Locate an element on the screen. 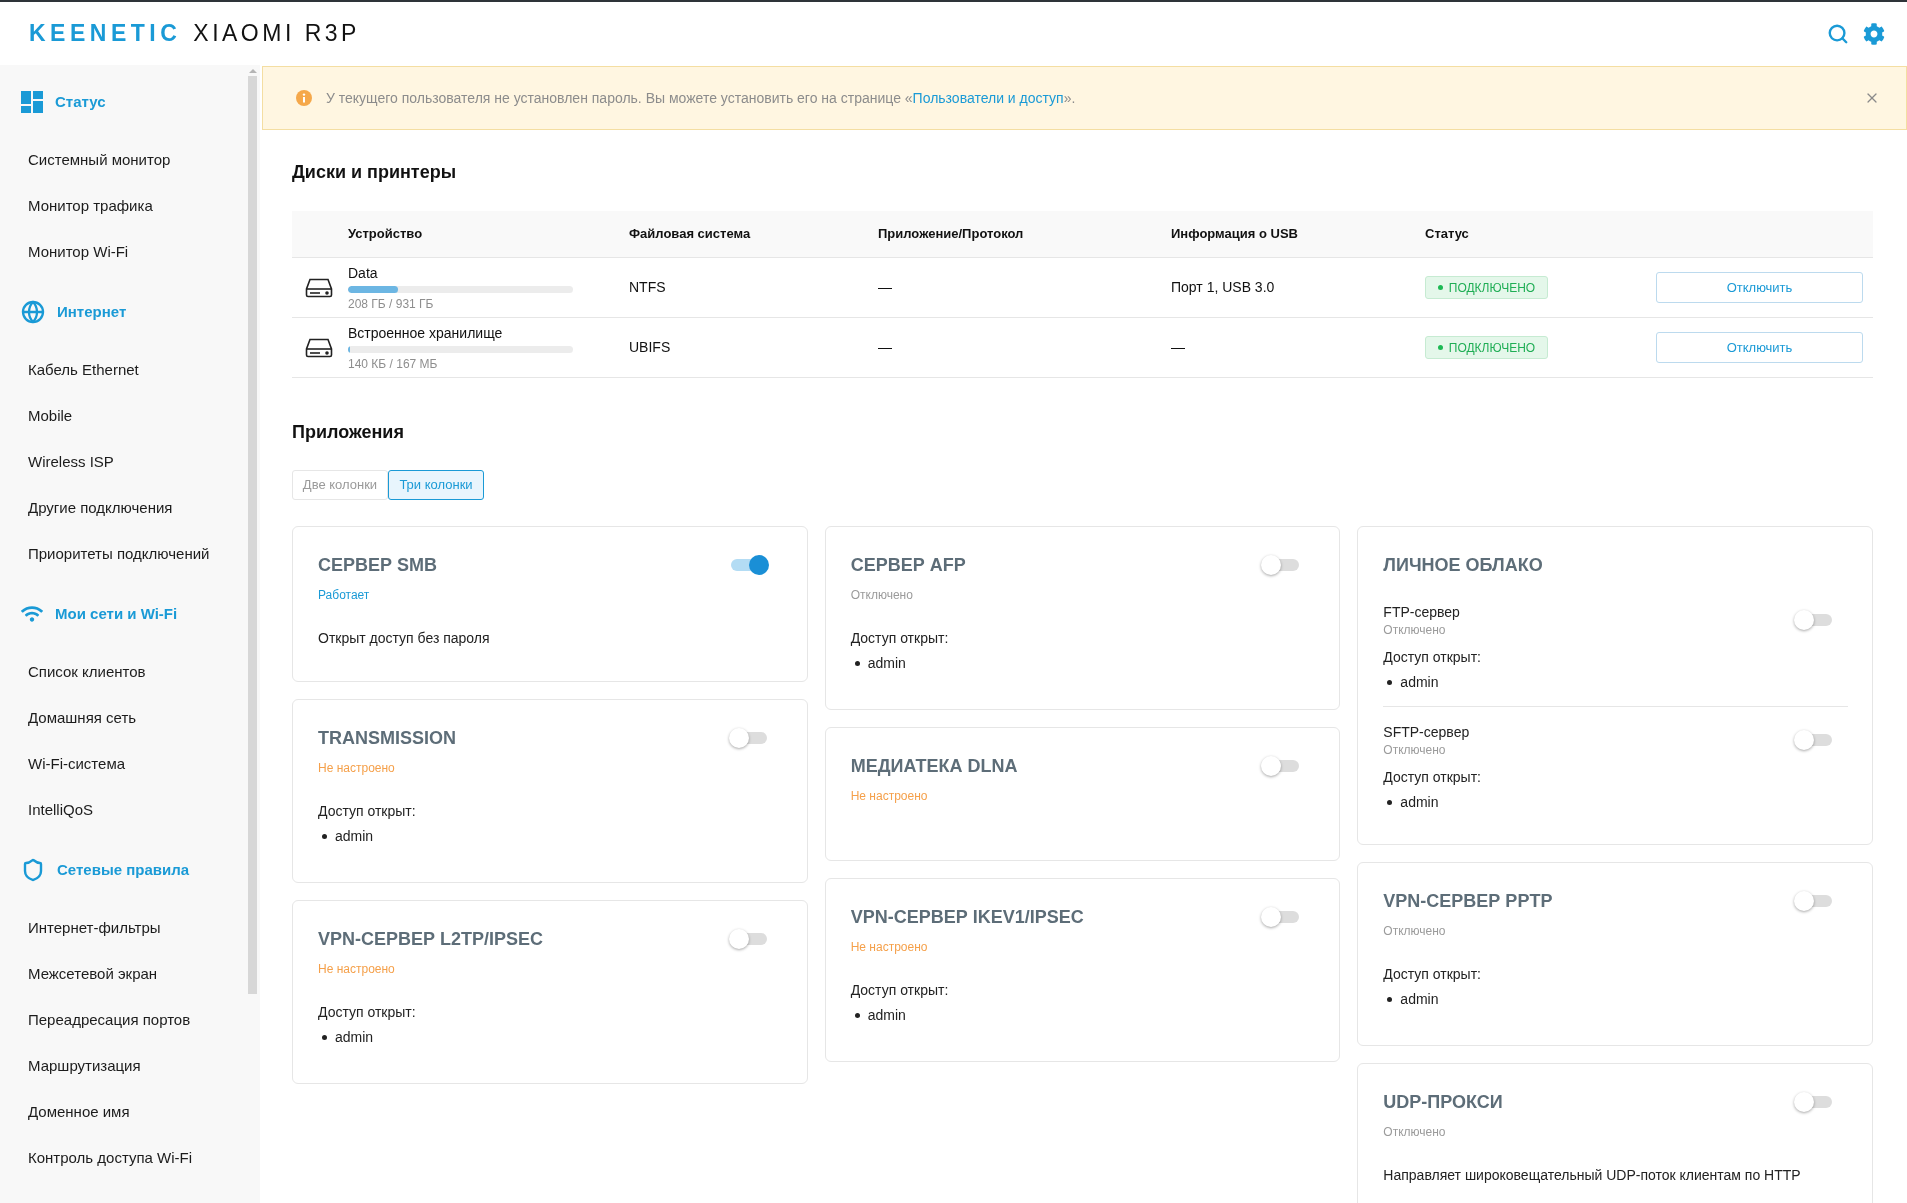 The image size is (1907, 1203). table-cell-text: Порт 1, USB 3.0 is located at coordinates (1223, 287).